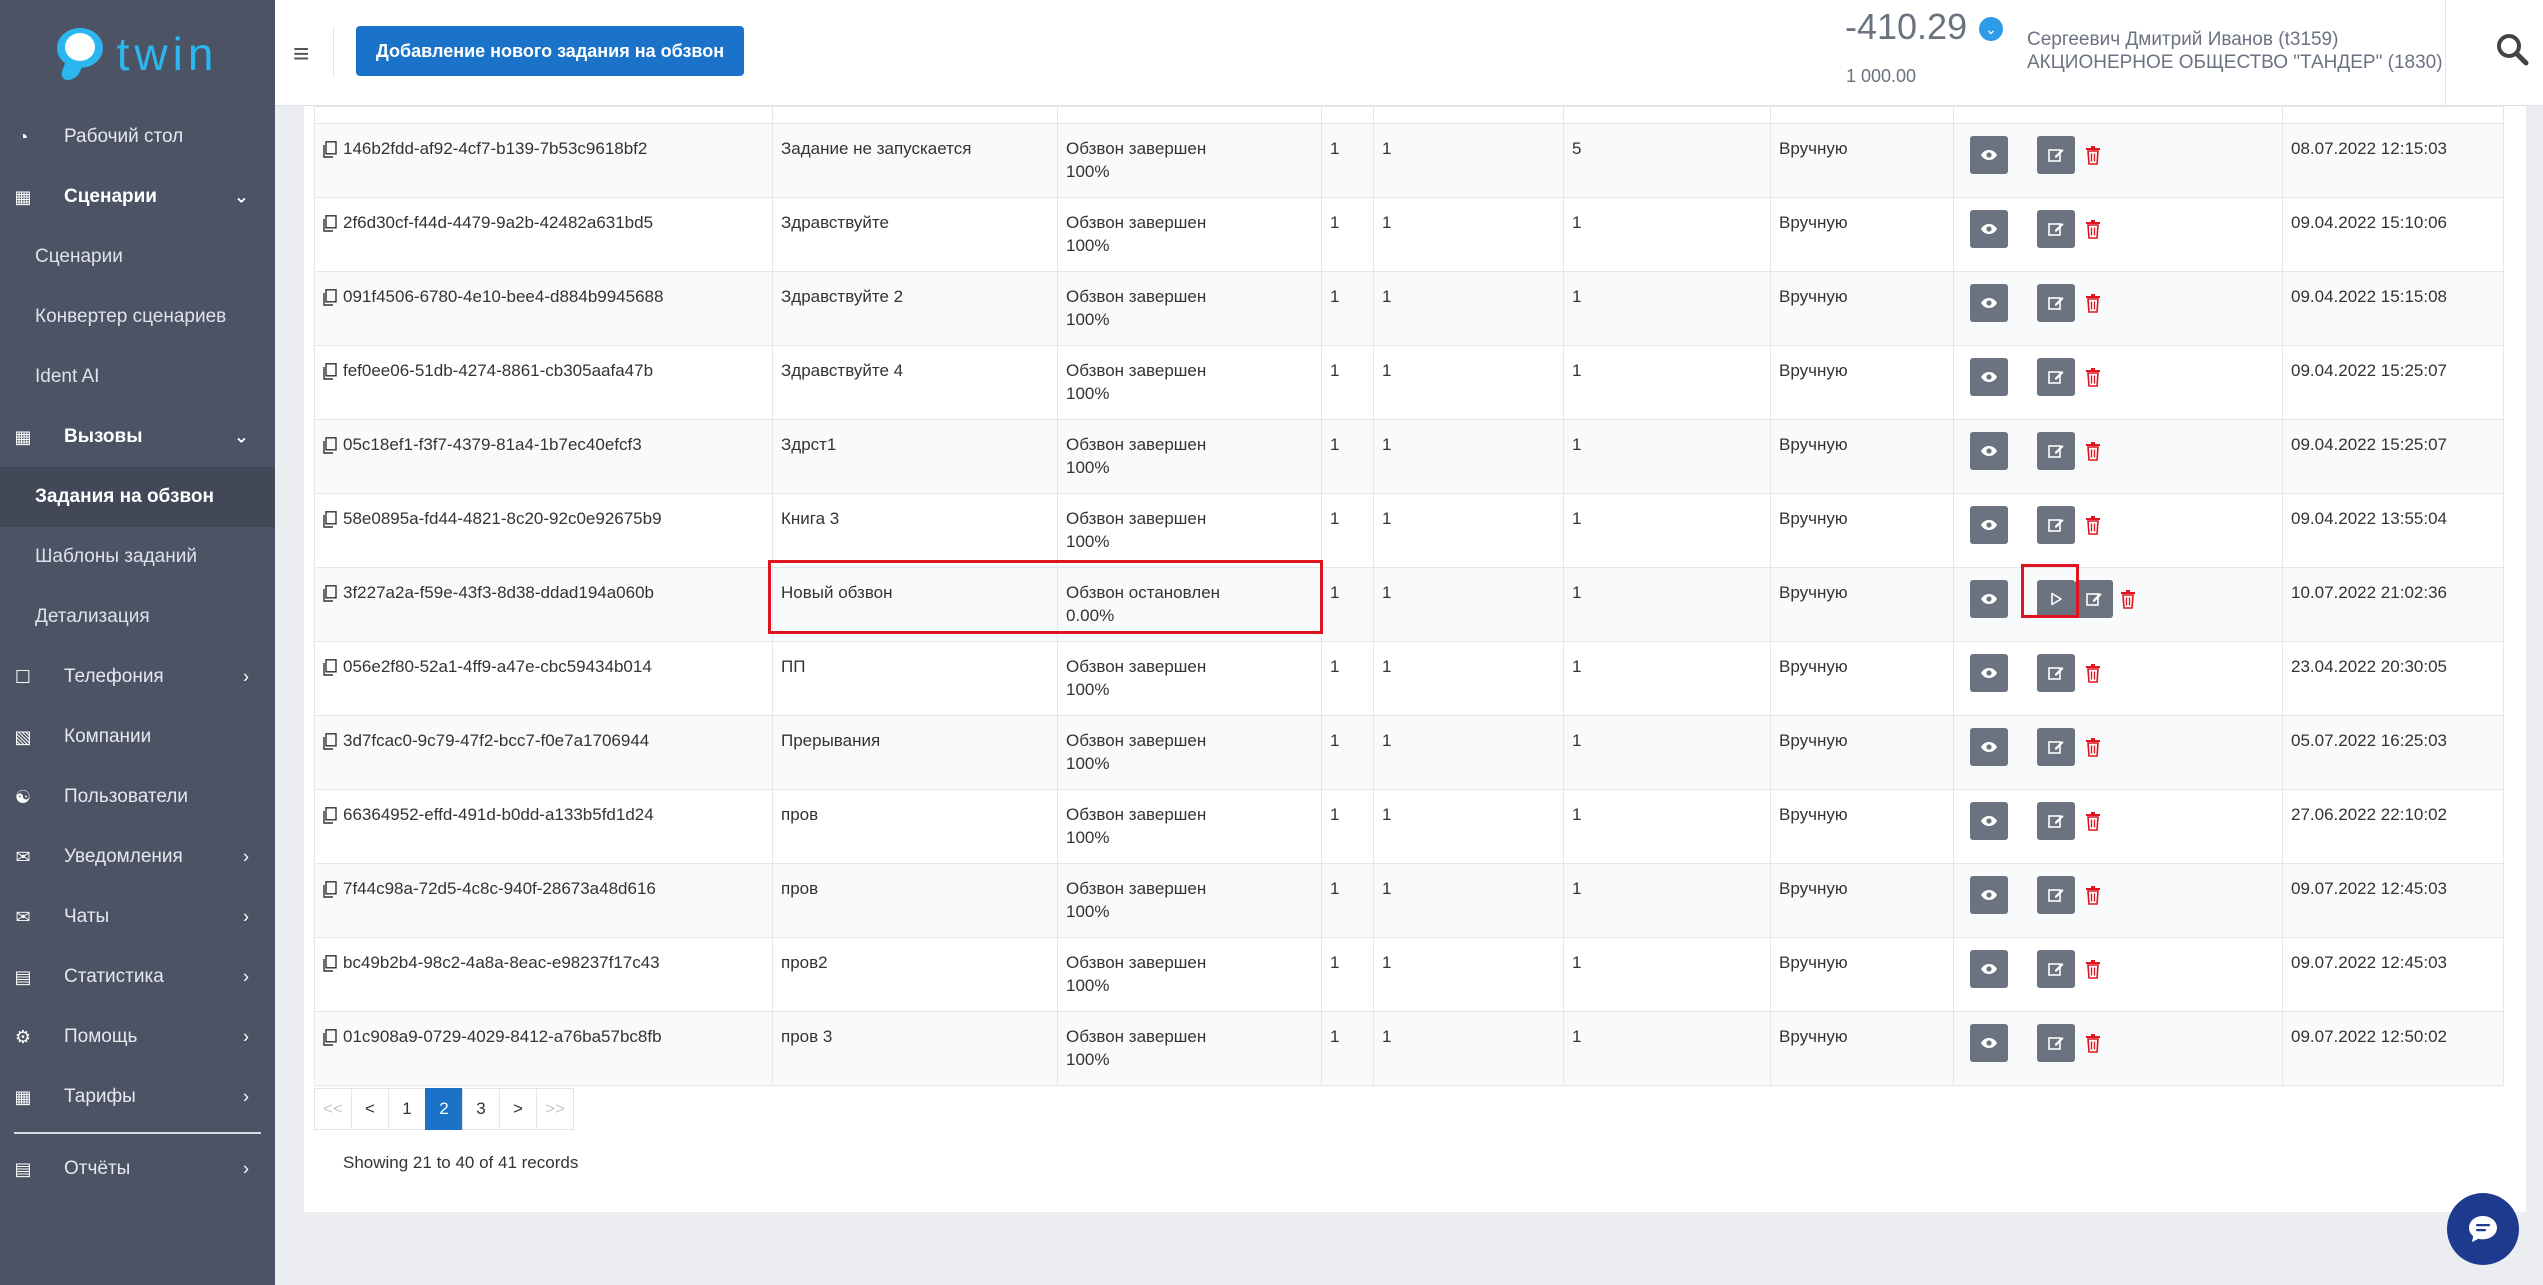 This screenshot has height=1285, width=2543. Describe the element at coordinates (137, 437) in the screenshot. I see `sidebar-item-5: ▦ Вызовы ⌄` at that location.